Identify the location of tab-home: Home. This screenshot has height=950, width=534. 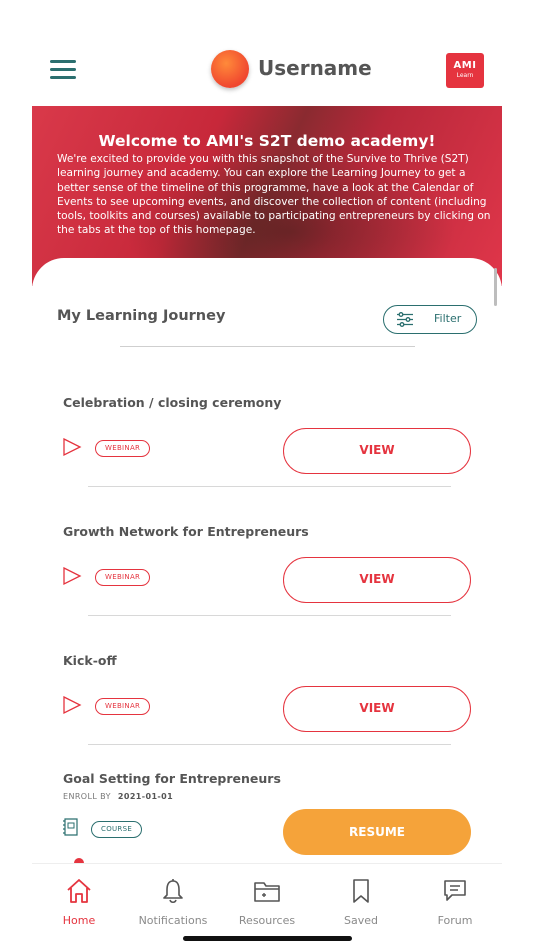
(79, 899).